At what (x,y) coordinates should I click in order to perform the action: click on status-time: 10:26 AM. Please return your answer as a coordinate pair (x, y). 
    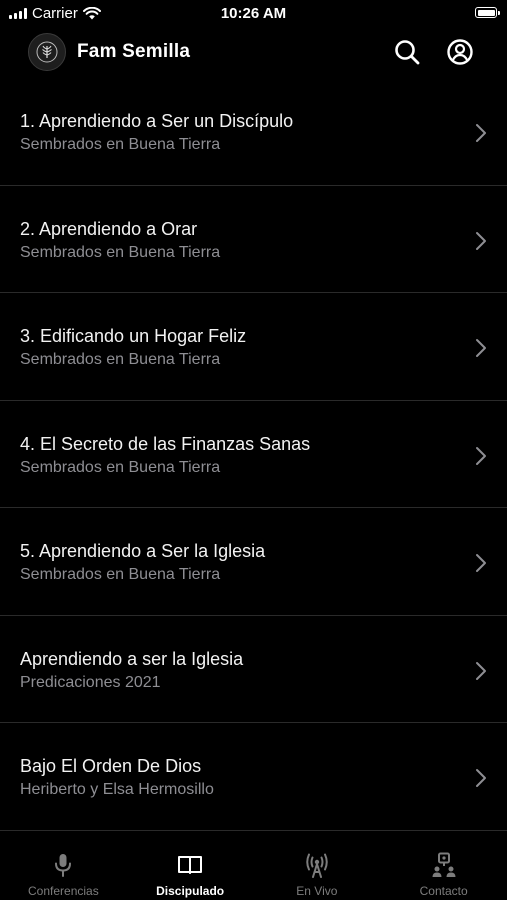
    Looking at the image, I should click on (253, 13).